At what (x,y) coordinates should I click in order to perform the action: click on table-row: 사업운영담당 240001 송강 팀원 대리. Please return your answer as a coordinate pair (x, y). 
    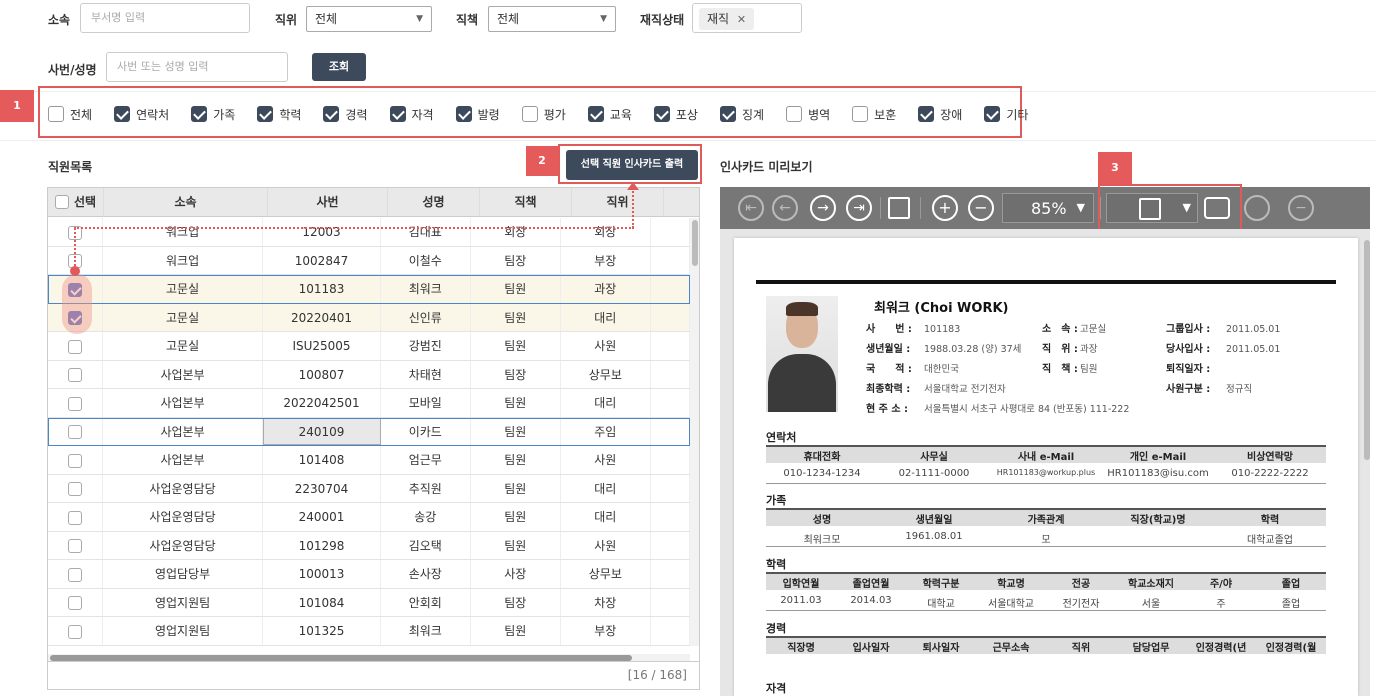
    Looking at the image, I should click on (369, 517).